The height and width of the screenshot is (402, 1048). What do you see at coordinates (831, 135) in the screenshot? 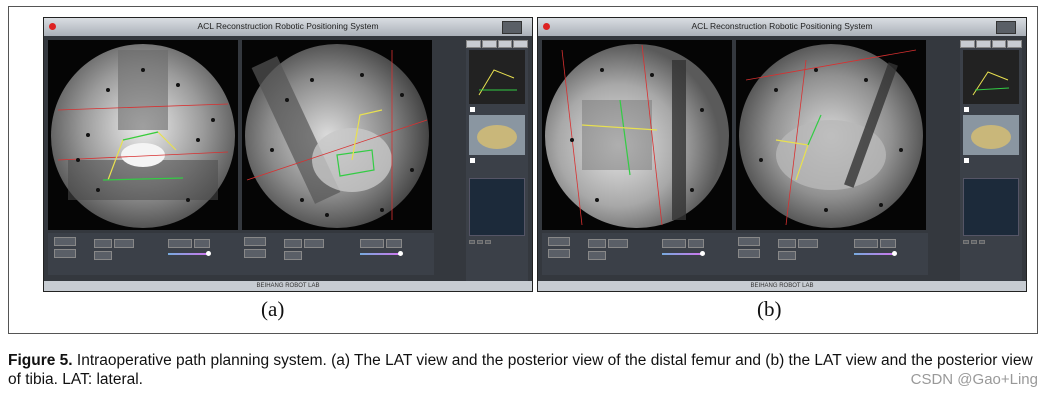
I see `xray-view-tibia-posterior` at bounding box center [831, 135].